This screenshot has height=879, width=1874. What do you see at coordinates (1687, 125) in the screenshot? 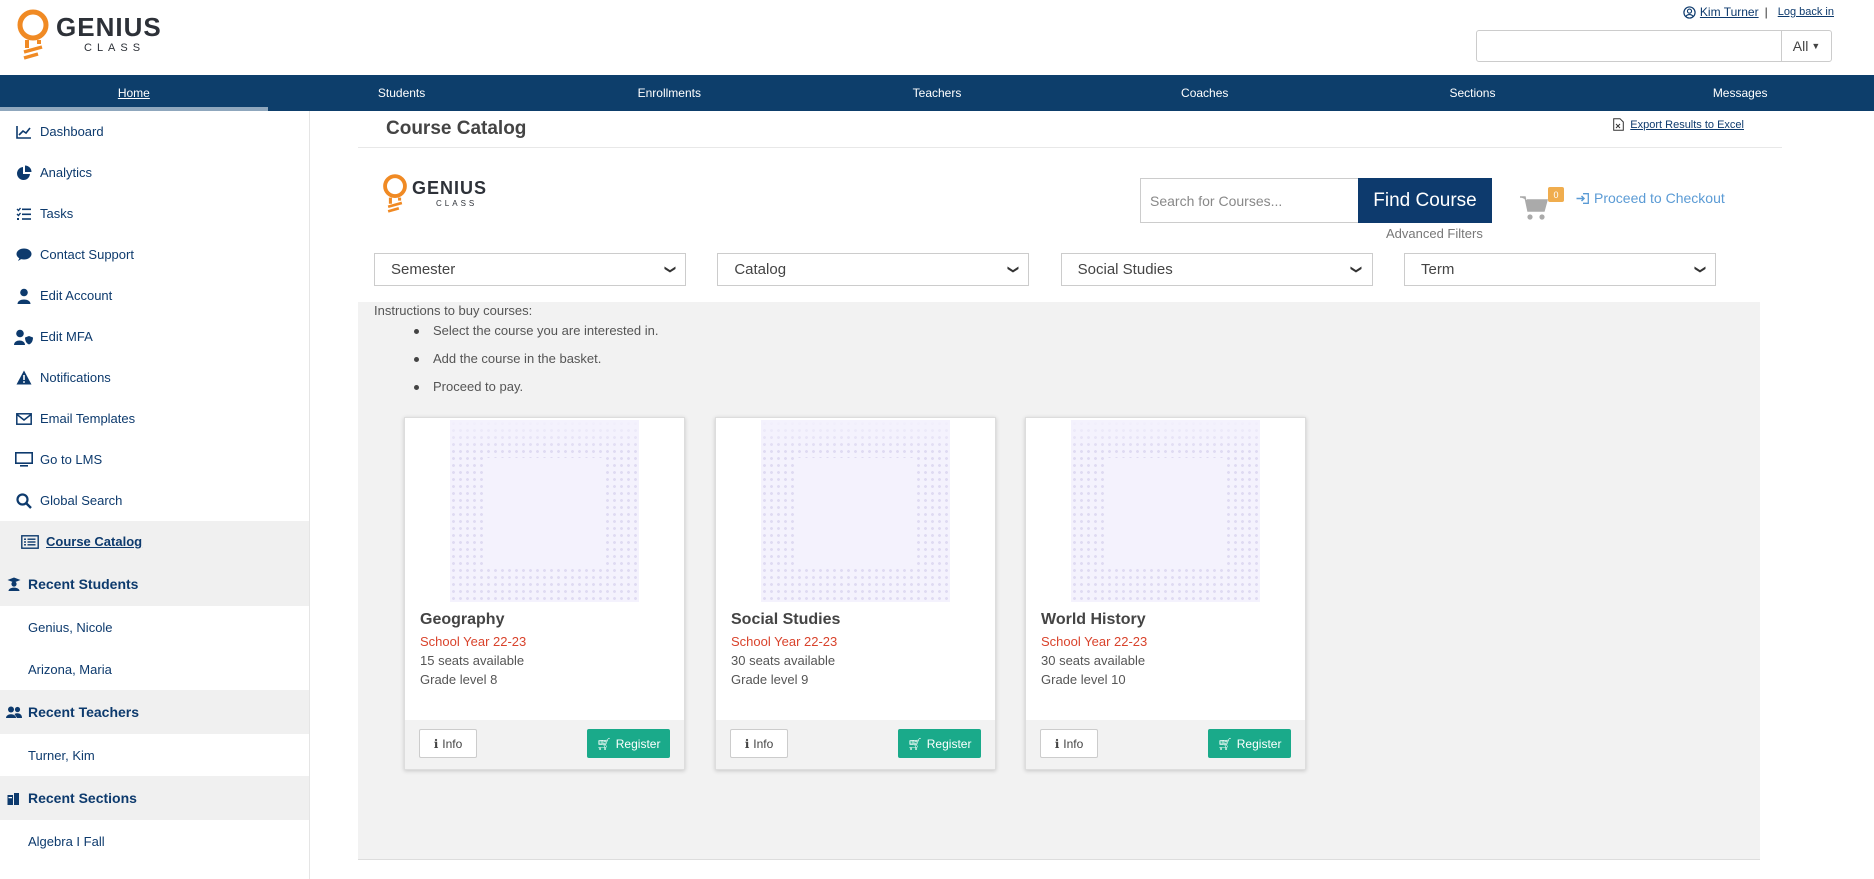
I see `export-excel-link: Export Results to Excel` at bounding box center [1687, 125].